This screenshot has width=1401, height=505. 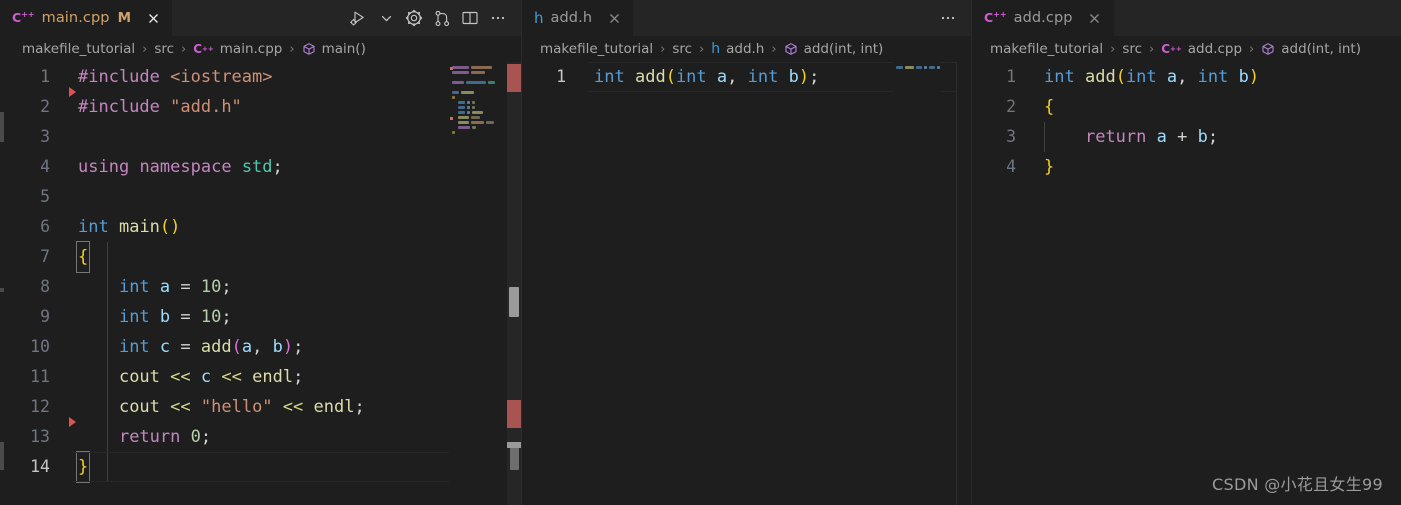 I want to click on editor-actions-add-h, so click(x=953, y=18).